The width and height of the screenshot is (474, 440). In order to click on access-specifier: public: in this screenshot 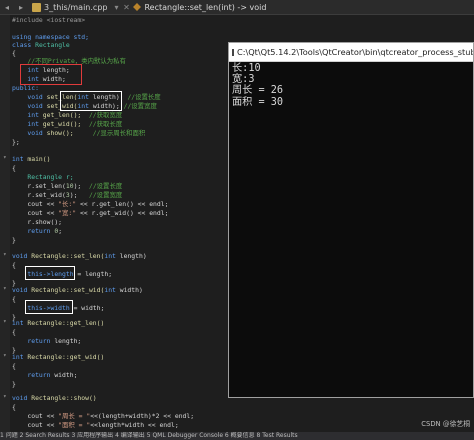, I will do `click(25, 88)`.